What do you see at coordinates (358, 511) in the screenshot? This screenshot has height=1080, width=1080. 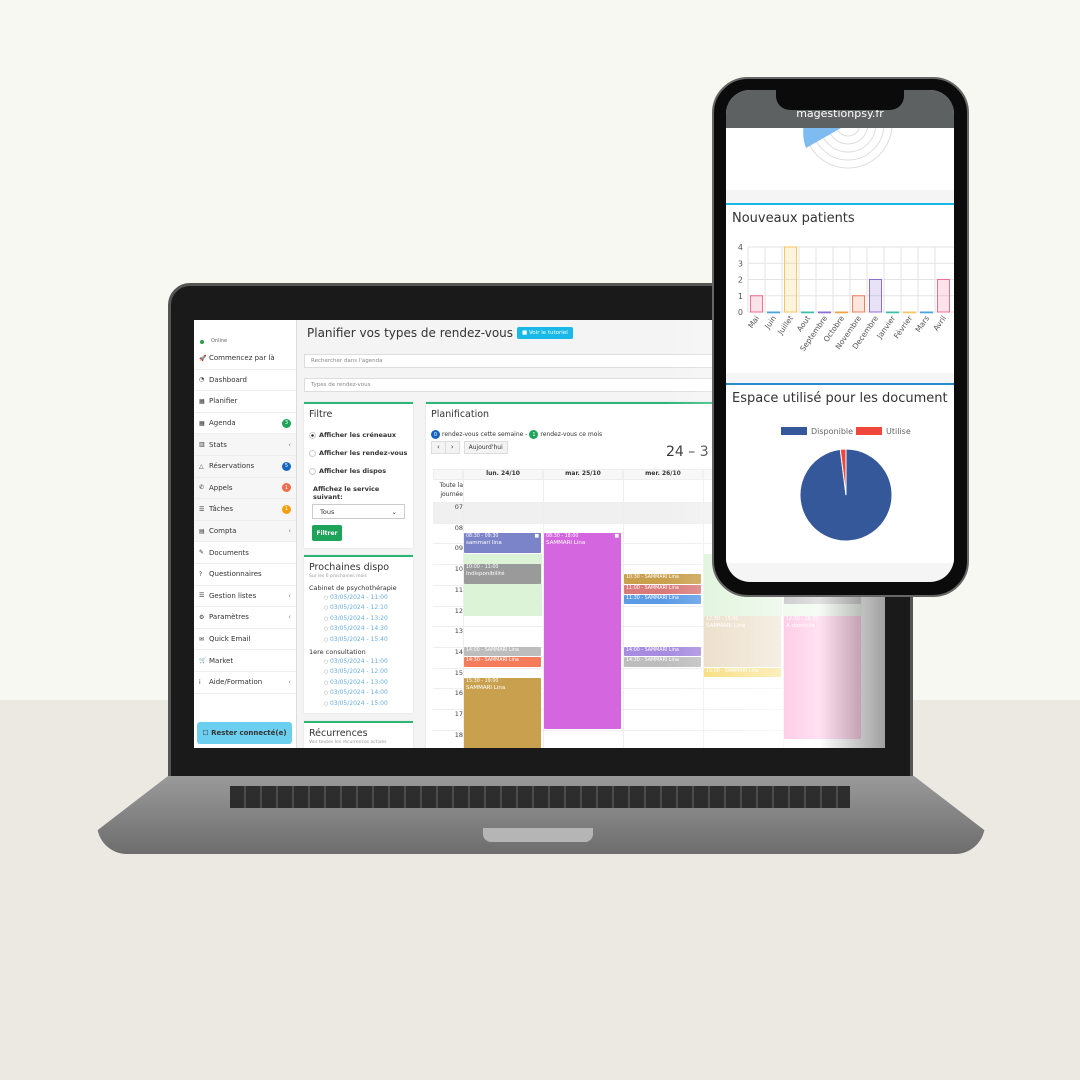 I see `service-select: Tous ⌄` at bounding box center [358, 511].